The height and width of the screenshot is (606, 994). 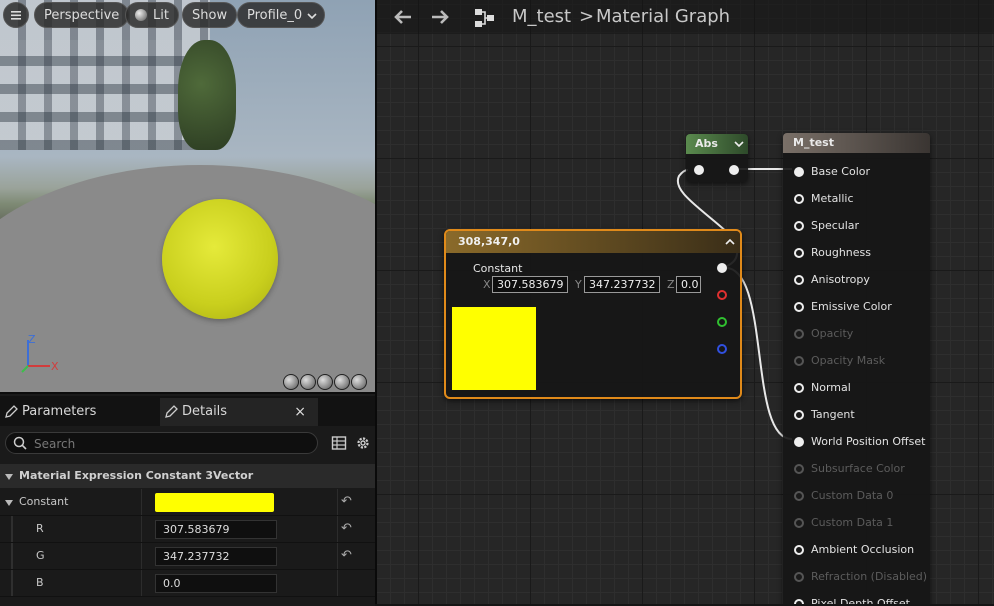 I want to click on hamburger-icon, so click(x=16, y=15).